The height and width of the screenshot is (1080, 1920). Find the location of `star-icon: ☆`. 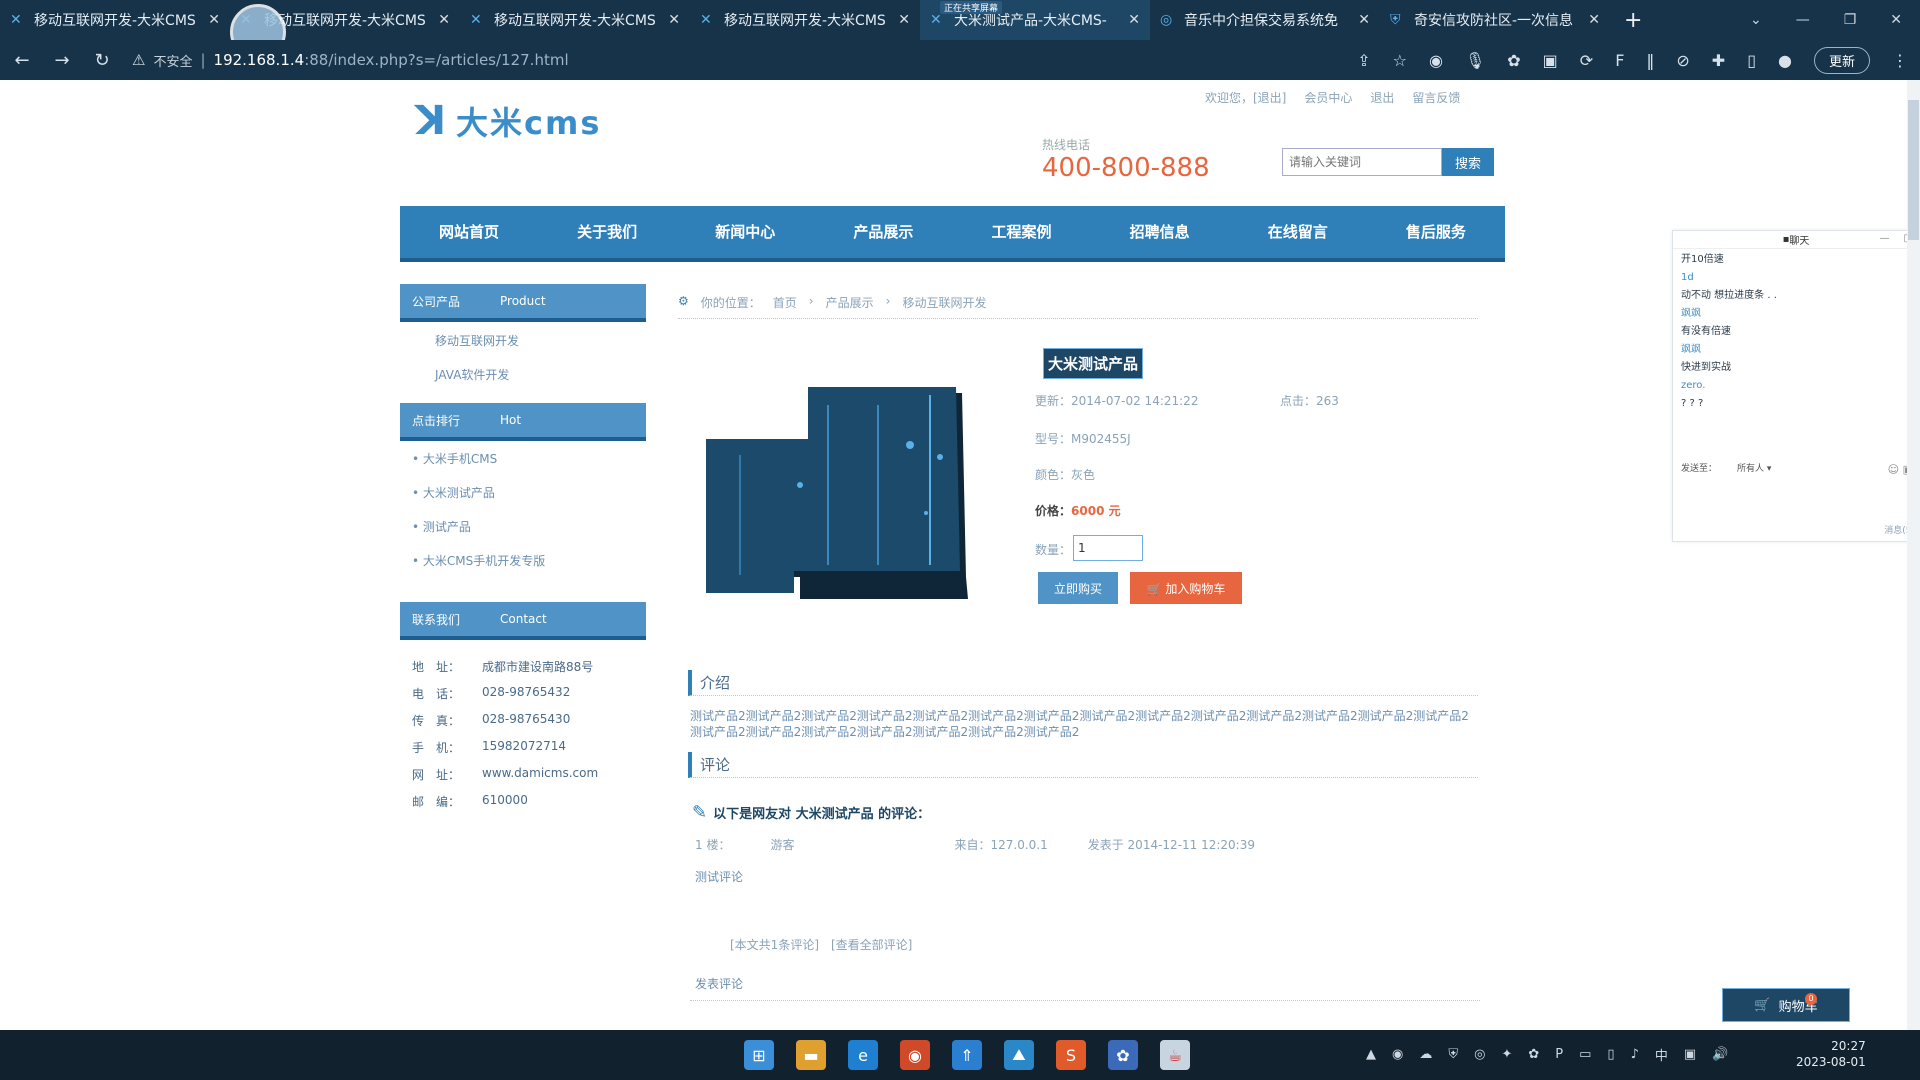

star-icon: ☆ is located at coordinates (1400, 60).